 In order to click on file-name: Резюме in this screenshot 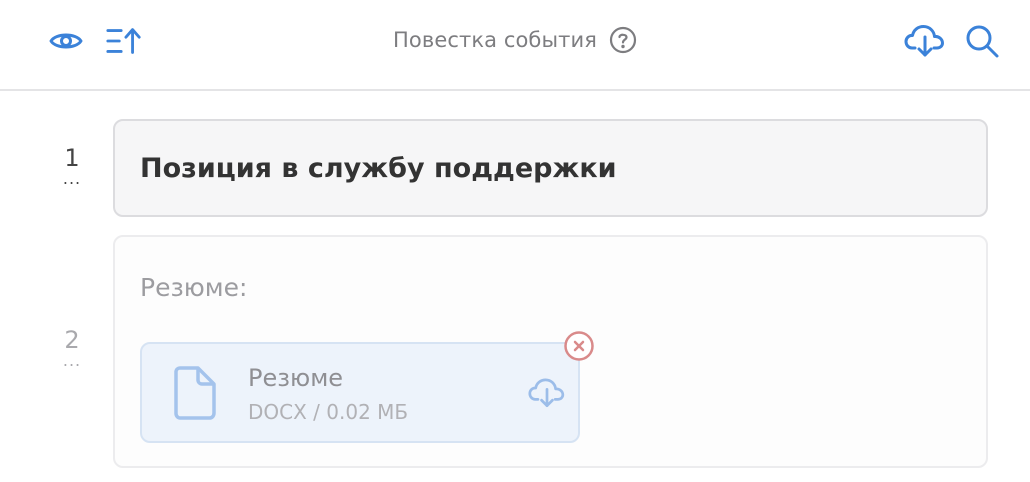, I will do `click(296, 378)`.